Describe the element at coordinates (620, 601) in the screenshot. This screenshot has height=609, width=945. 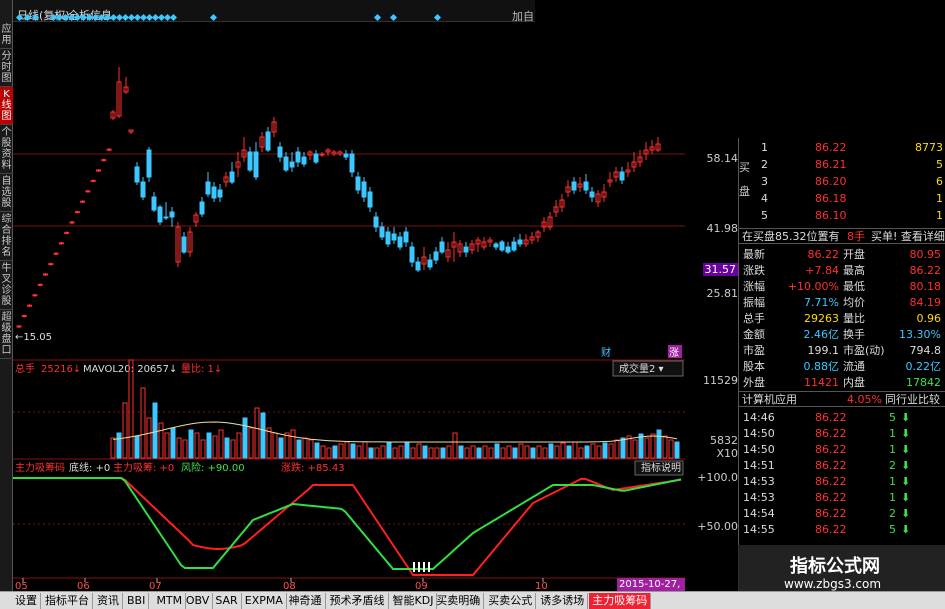
I see `bottom-tab-14: 主力吸筹码` at that location.